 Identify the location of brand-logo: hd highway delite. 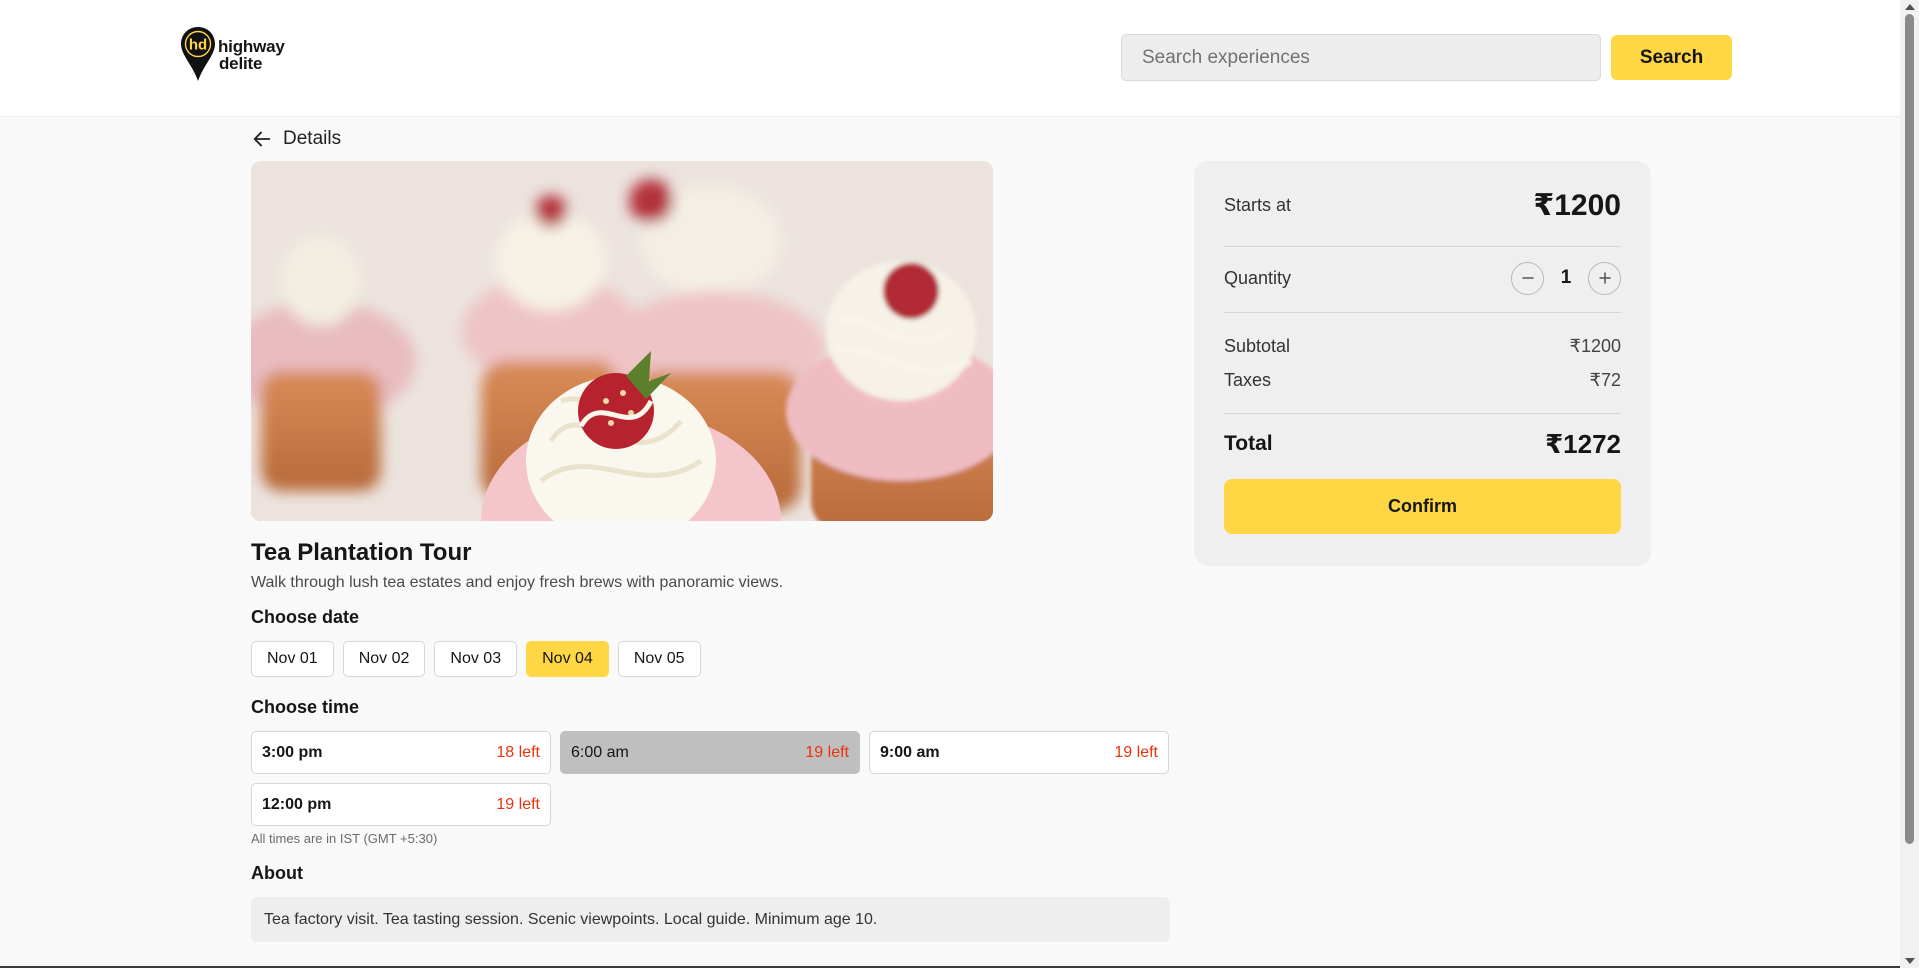
(240, 55).